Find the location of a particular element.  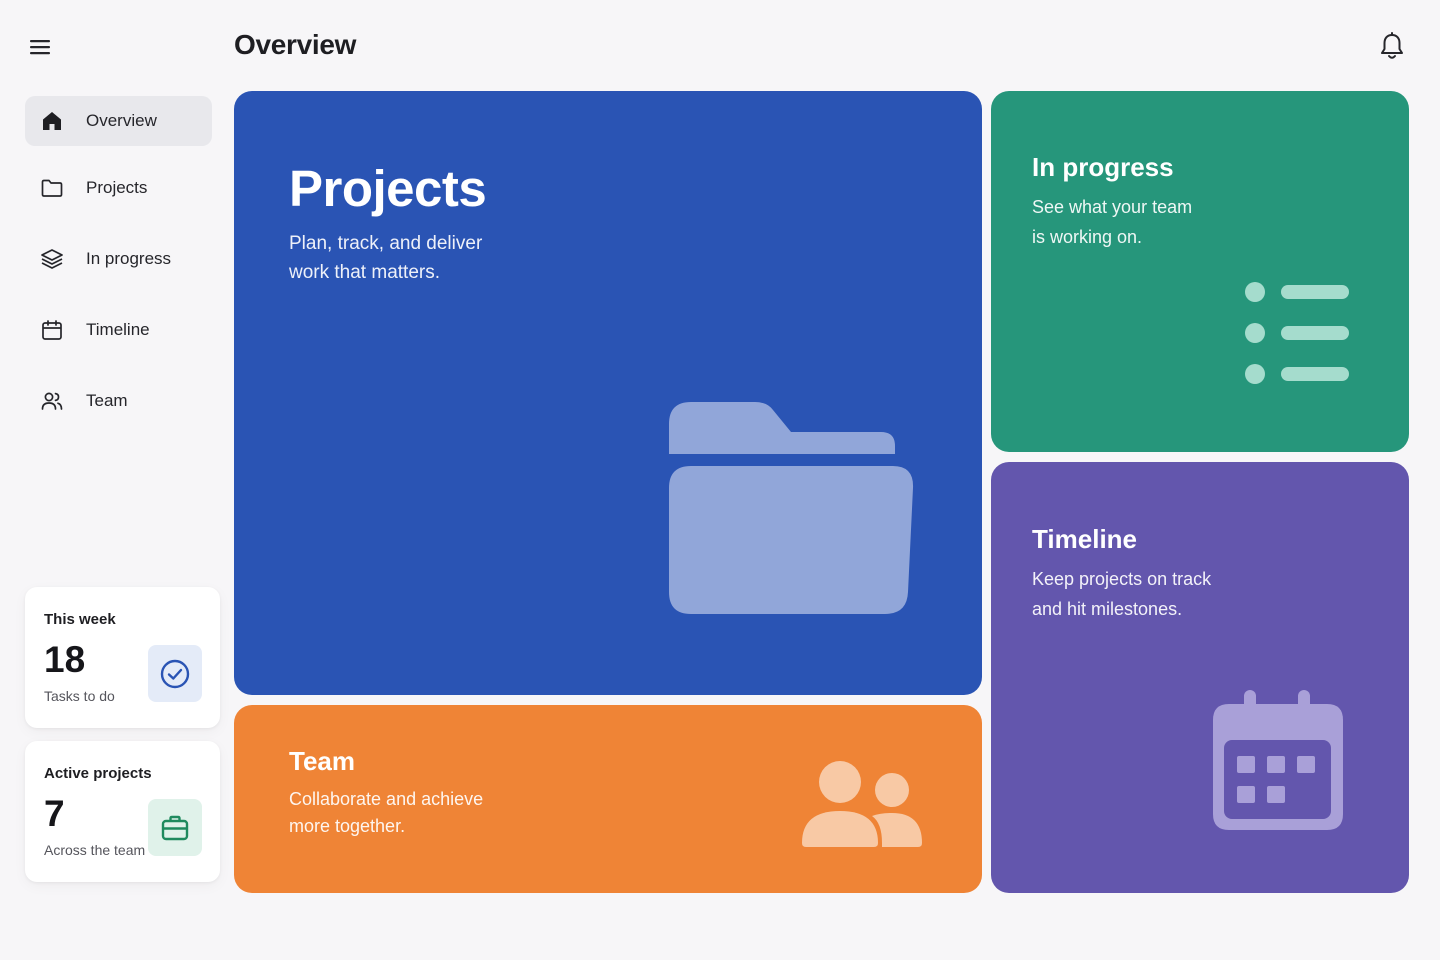

stat-title: This week is located at coordinates (80, 619).